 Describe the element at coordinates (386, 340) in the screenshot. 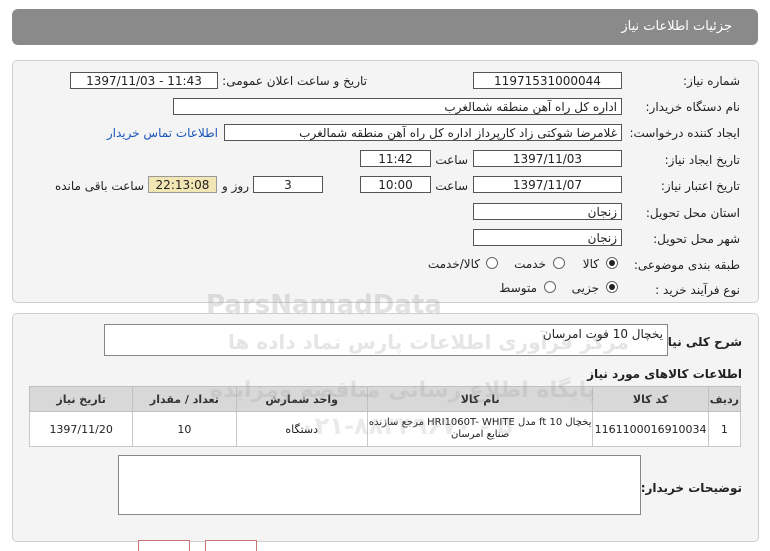

I see `summary-field: یخچال 10 فوت امرسان` at that location.